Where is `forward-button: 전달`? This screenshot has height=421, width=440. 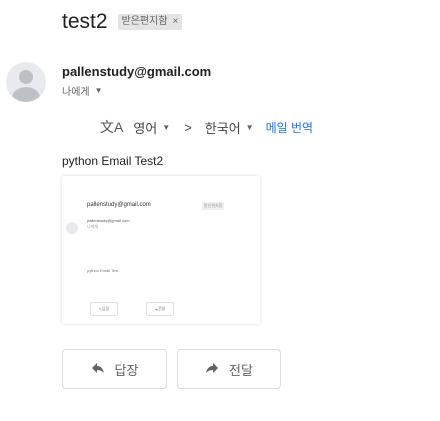
forward-button: 전달 is located at coordinates (229, 369).